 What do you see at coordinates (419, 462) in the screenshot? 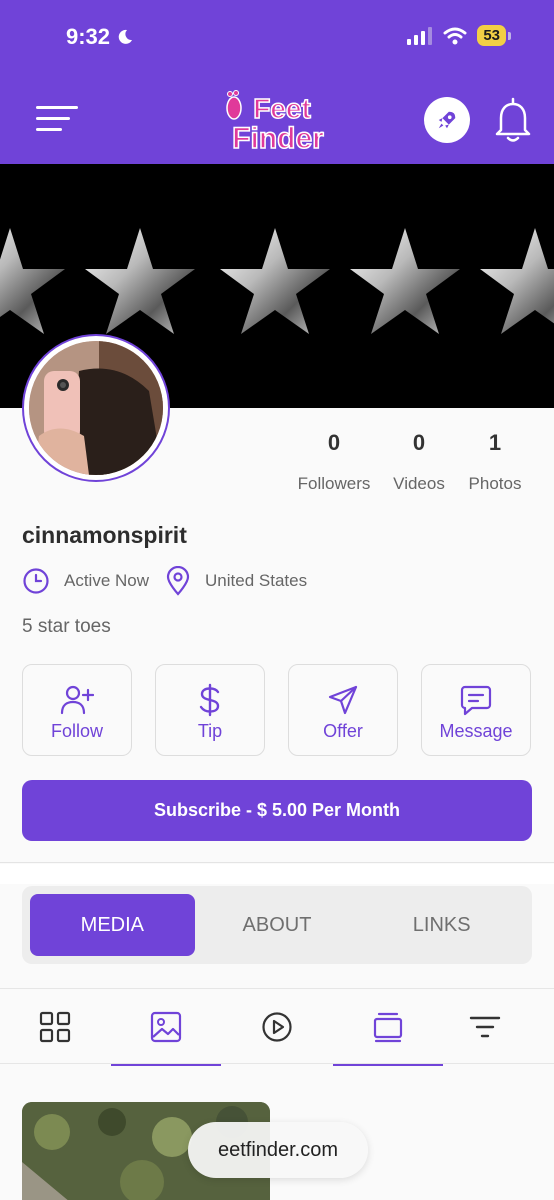
I see `stat-videos: 0 Videos` at bounding box center [419, 462].